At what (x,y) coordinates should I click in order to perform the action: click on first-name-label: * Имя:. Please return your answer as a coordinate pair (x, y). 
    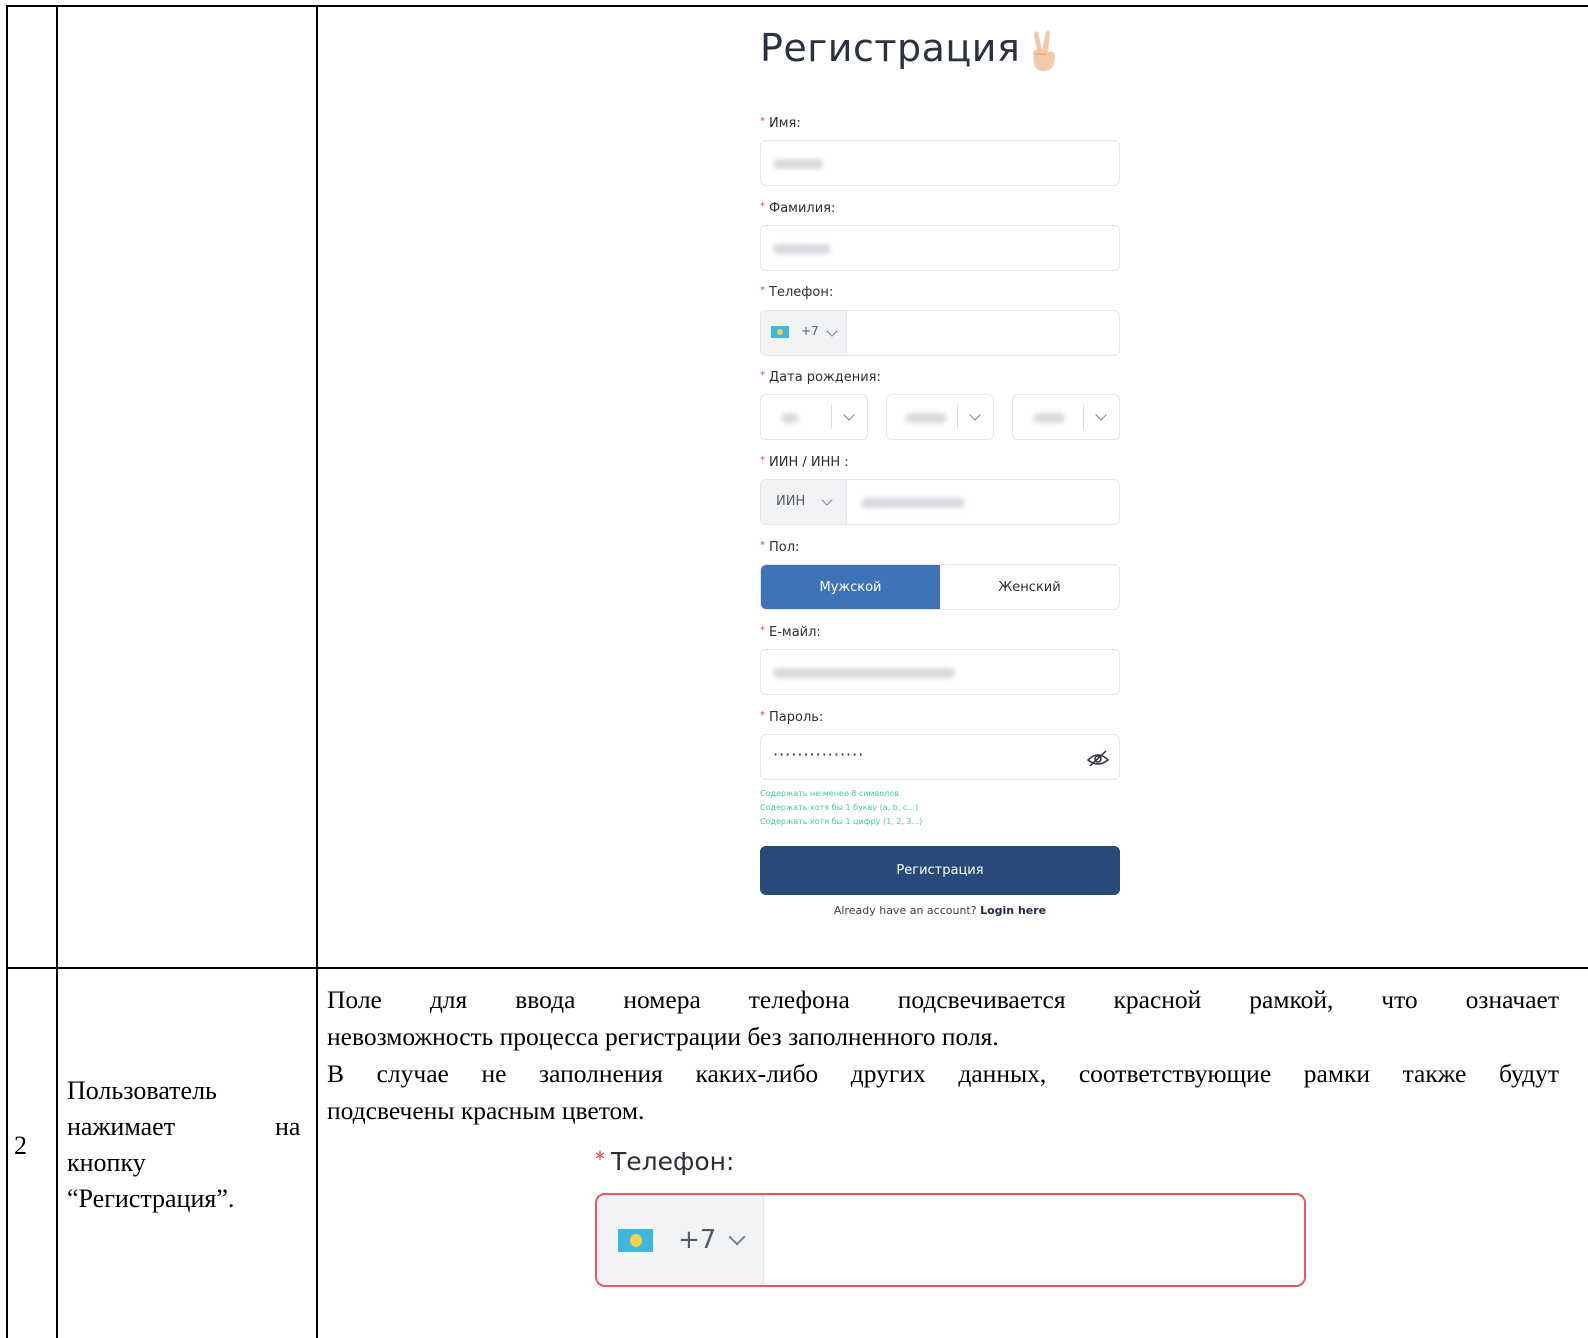
    Looking at the image, I should click on (780, 123).